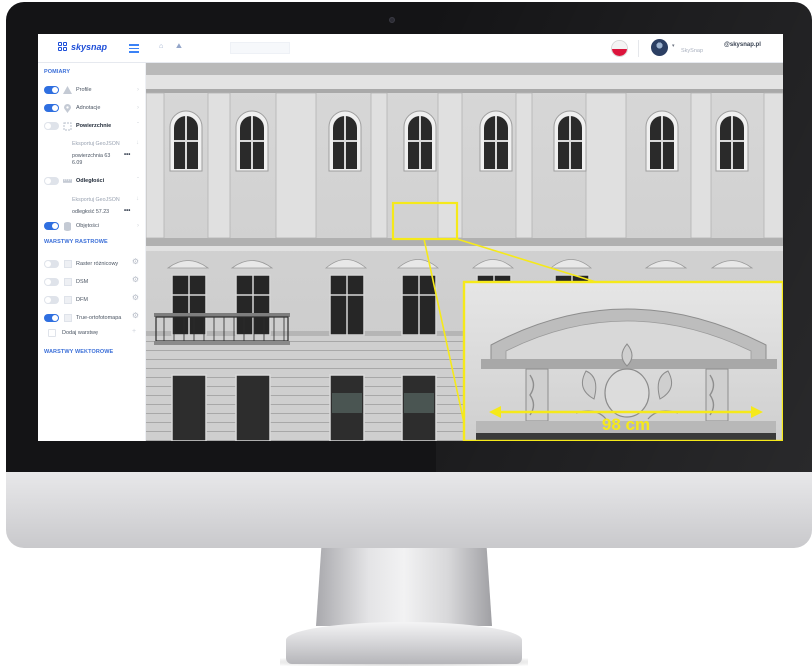  Describe the element at coordinates (82, 300) in the screenshot. I see `layer-label: DFM` at that location.